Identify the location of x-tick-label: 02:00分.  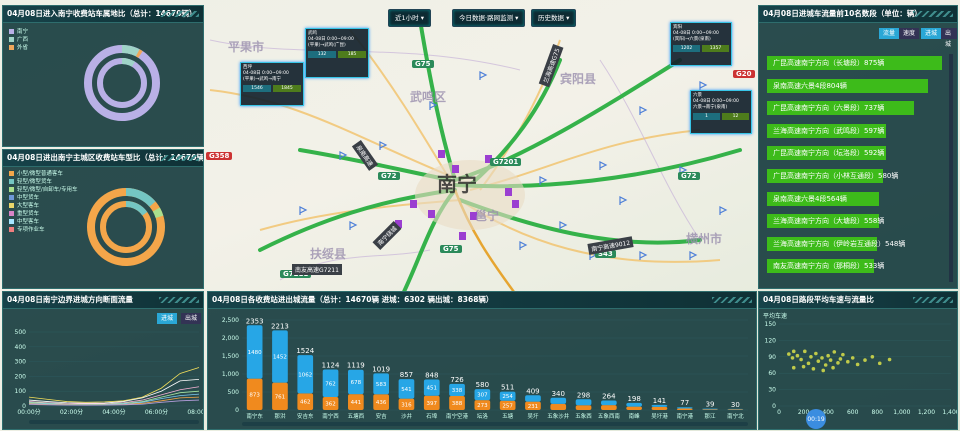
(71, 412).